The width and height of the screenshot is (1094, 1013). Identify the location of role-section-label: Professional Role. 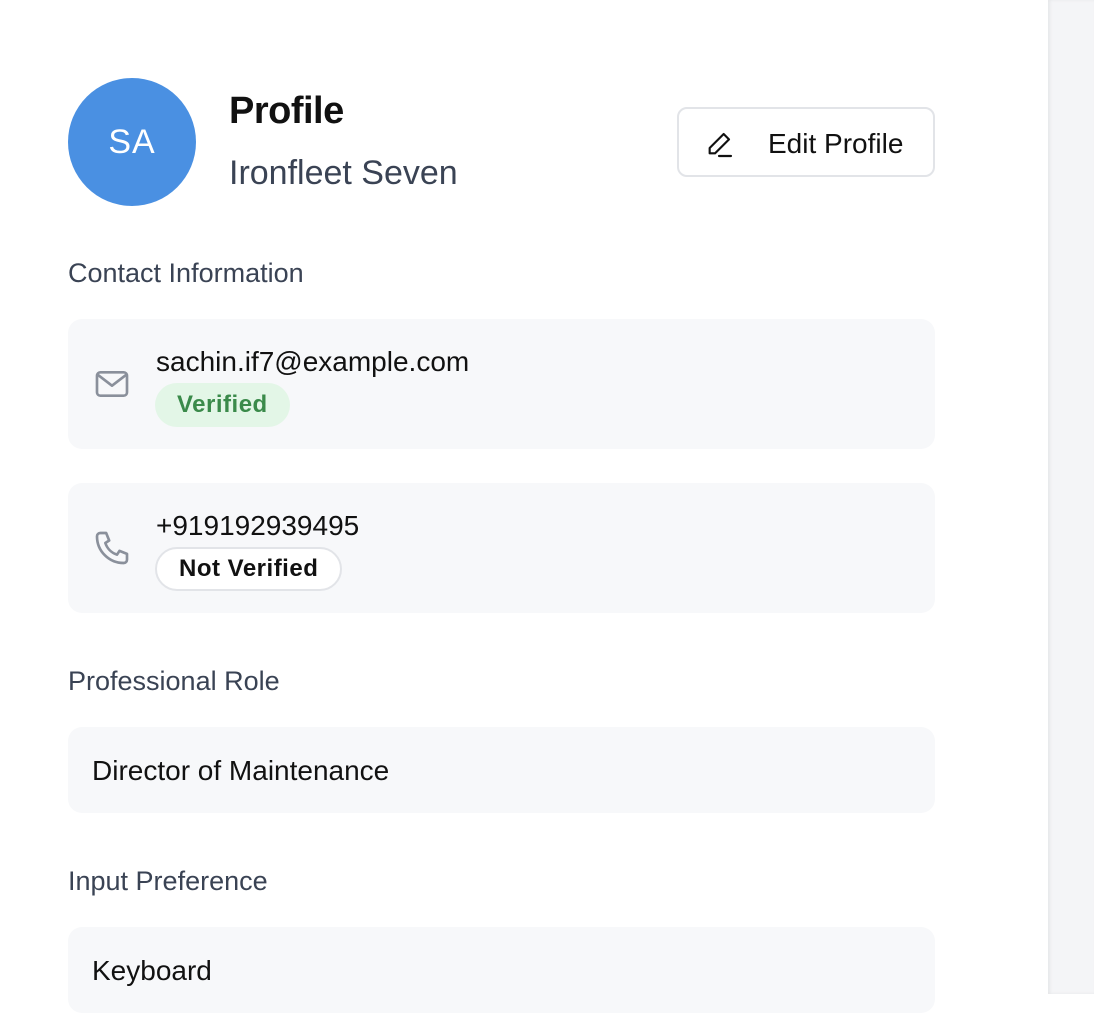
(174, 681).